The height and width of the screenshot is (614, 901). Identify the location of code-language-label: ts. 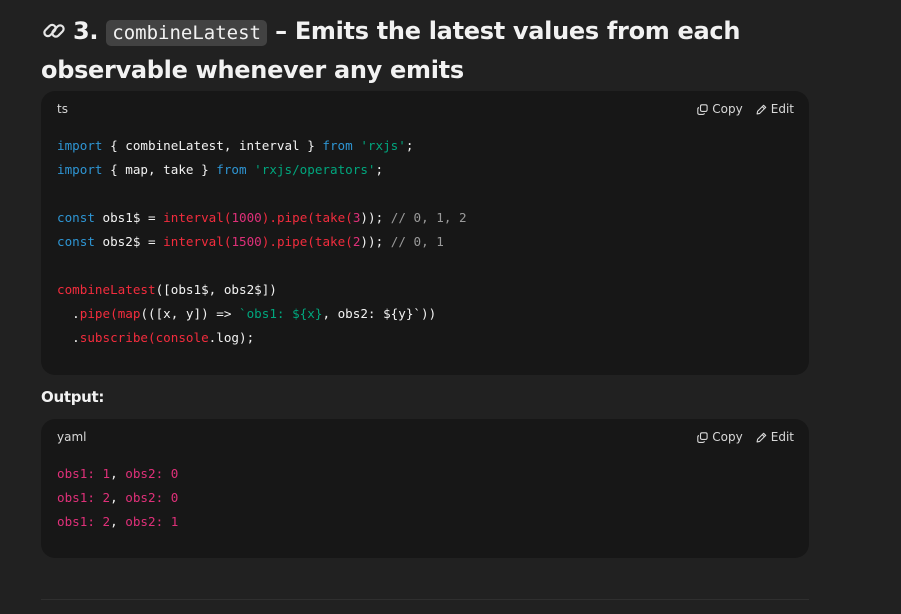
(62, 109).